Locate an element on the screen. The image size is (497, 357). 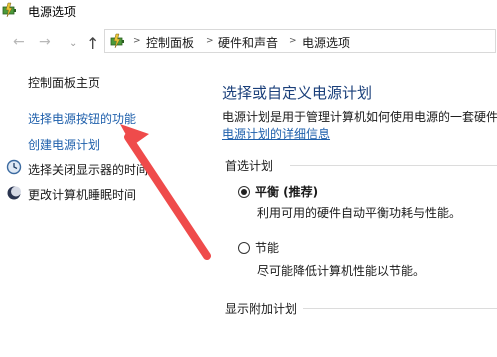
radio-selected-dot is located at coordinates (244, 192).